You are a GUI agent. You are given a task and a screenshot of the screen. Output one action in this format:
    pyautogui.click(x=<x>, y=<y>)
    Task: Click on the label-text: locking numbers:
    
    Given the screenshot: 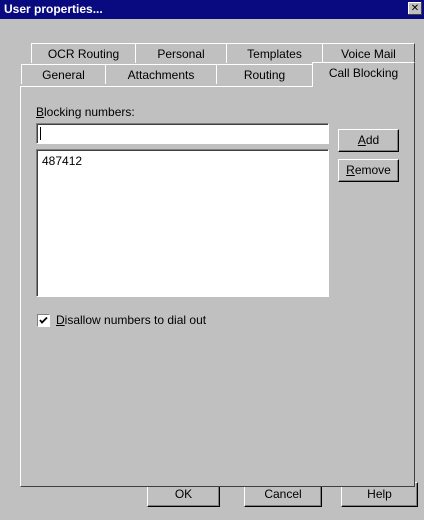 What is the action you would take?
    pyautogui.click(x=89, y=112)
    